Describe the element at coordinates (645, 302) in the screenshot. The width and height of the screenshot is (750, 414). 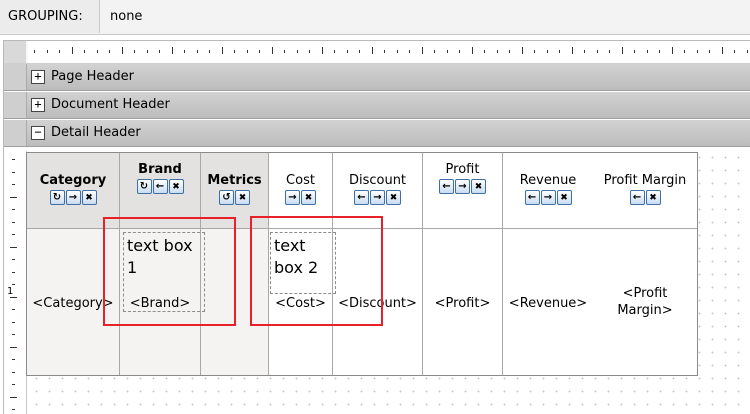
I see `field-placeholder: <Profit Margin>` at that location.